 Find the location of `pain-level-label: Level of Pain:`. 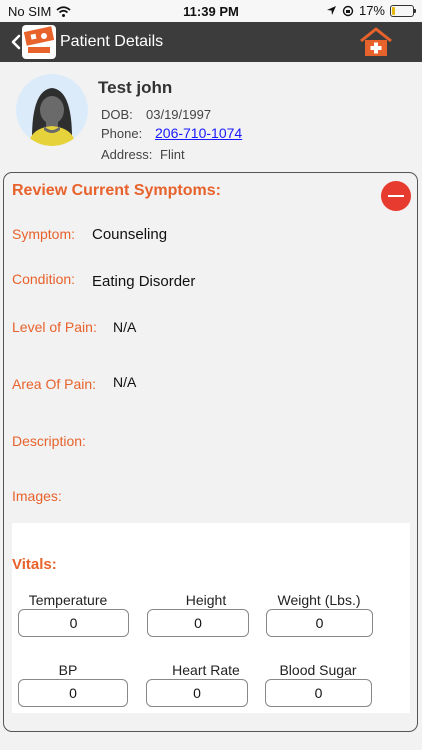

pain-level-label: Level of Pain: is located at coordinates (54, 327).